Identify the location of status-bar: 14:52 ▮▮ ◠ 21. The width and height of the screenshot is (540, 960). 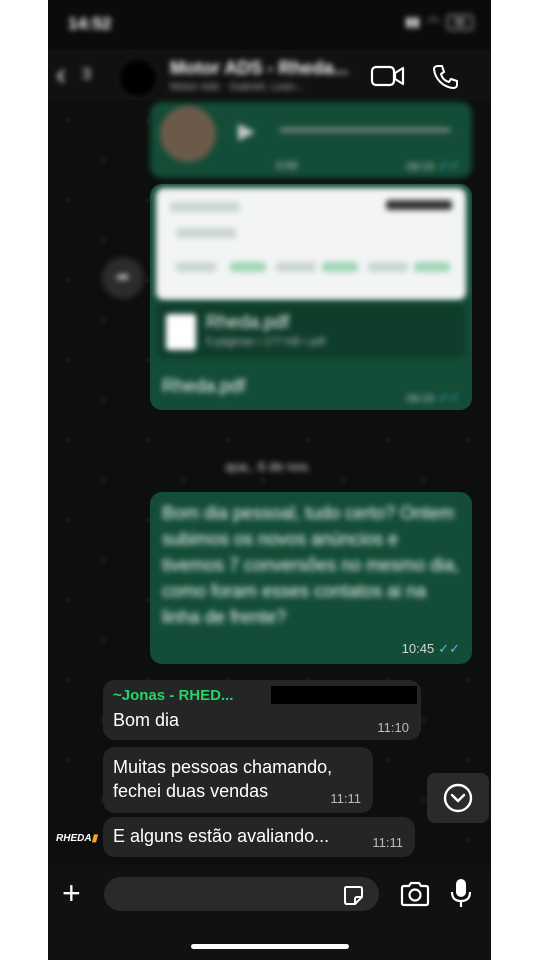
(269, 25).